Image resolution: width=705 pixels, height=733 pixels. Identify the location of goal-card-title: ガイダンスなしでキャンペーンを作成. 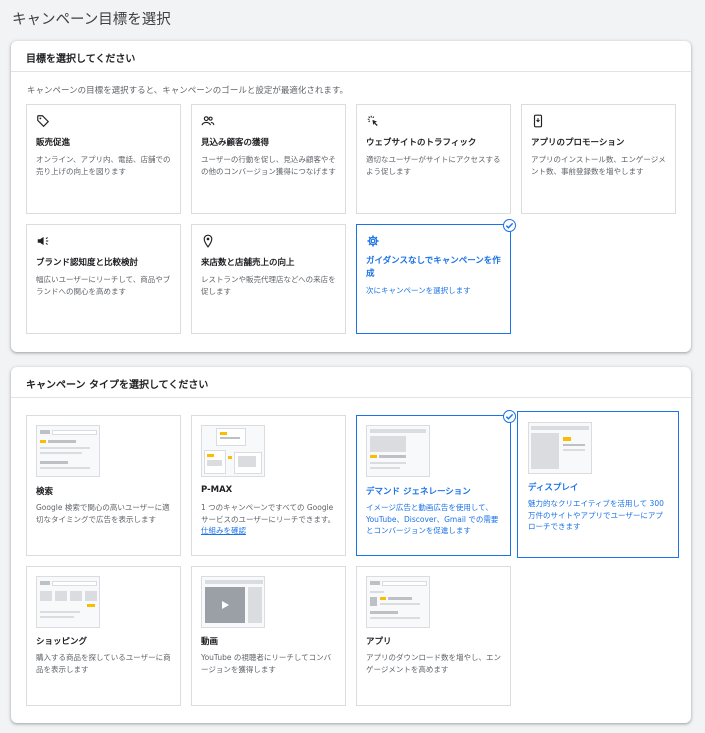
(433, 267).